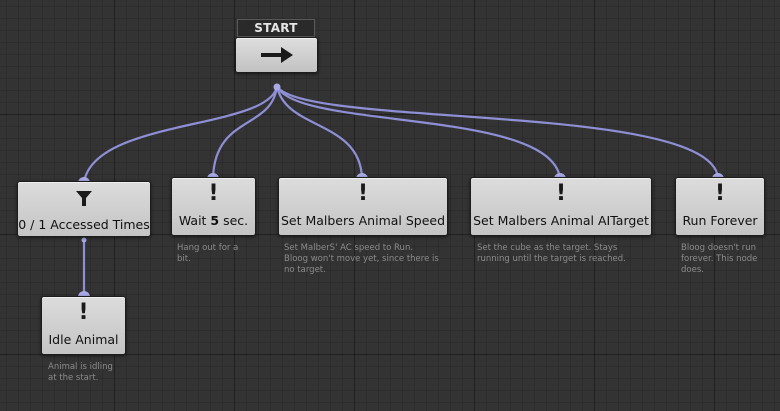 This screenshot has height=411, width=780. What do you see at coordinates (83, 339) in the screenshot?
I see `node-title: Idle Animal` at bounding box center [83, 339].